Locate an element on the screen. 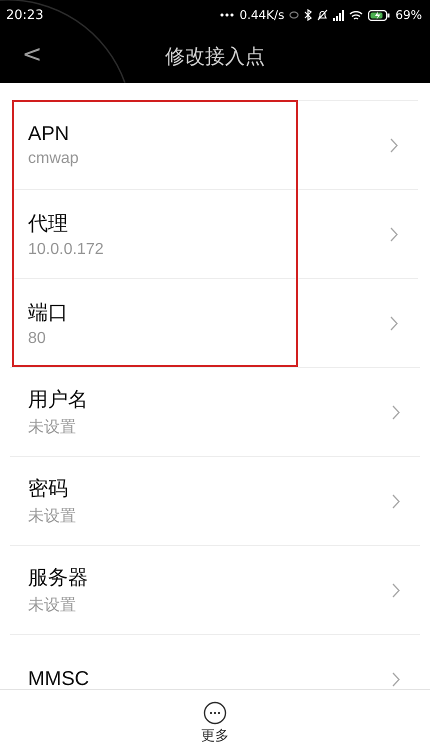 The height and width of the screenshot is (755, 430). setting-row: 密码 未设置 is located at coordinates (215, 500).